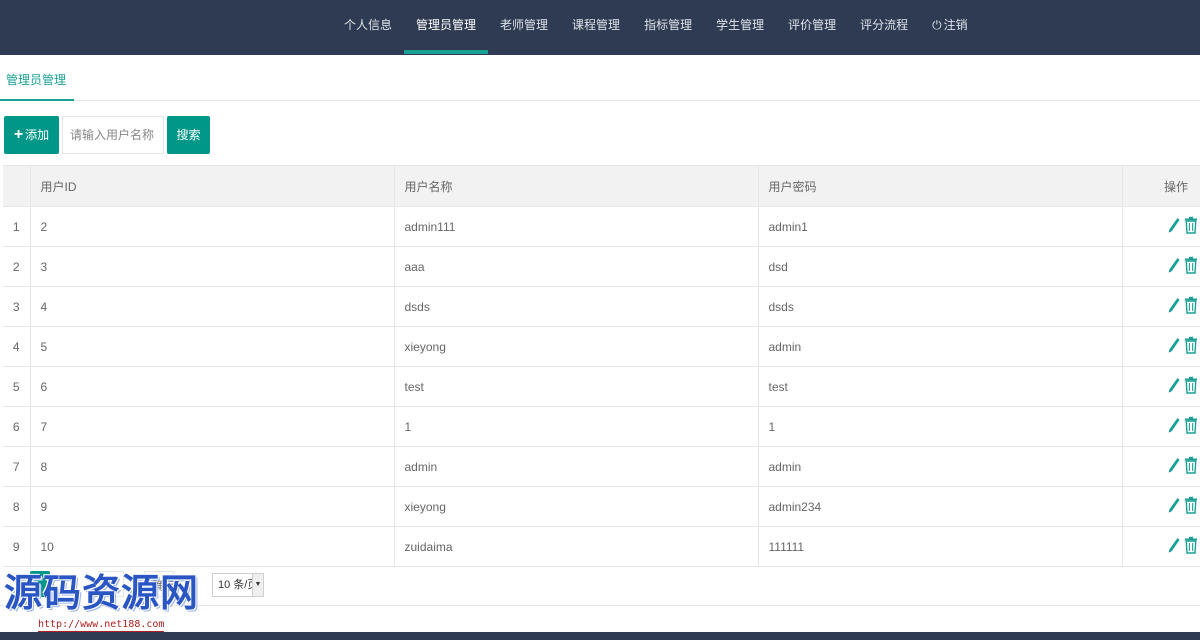  What do you see at coordinates (17, 506) in the screenshot?
I see `row-index: 8` at bounding box center [17, 506].